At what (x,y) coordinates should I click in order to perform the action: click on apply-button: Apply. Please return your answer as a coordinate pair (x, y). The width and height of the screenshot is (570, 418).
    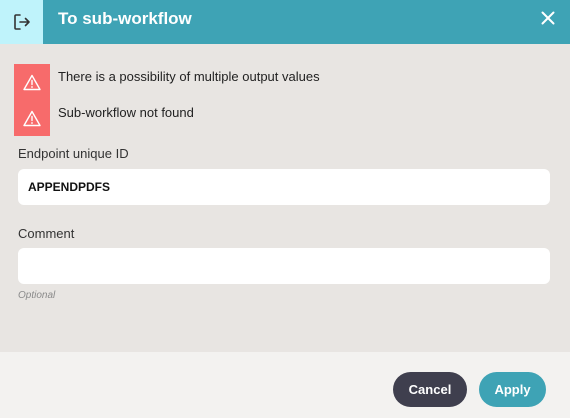
    Looking at the image, I should click on (512, 389).